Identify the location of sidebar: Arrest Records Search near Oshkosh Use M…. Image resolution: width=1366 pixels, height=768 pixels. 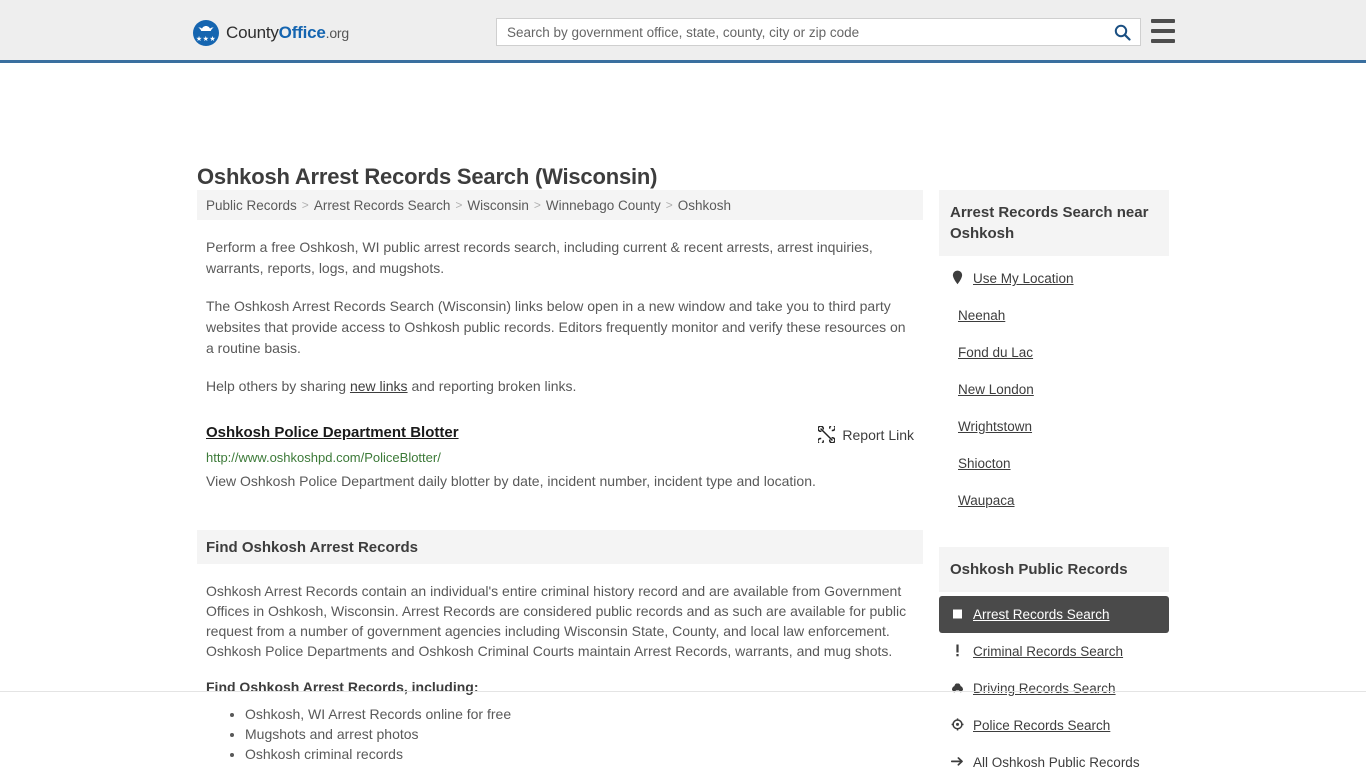
(1054, 479).